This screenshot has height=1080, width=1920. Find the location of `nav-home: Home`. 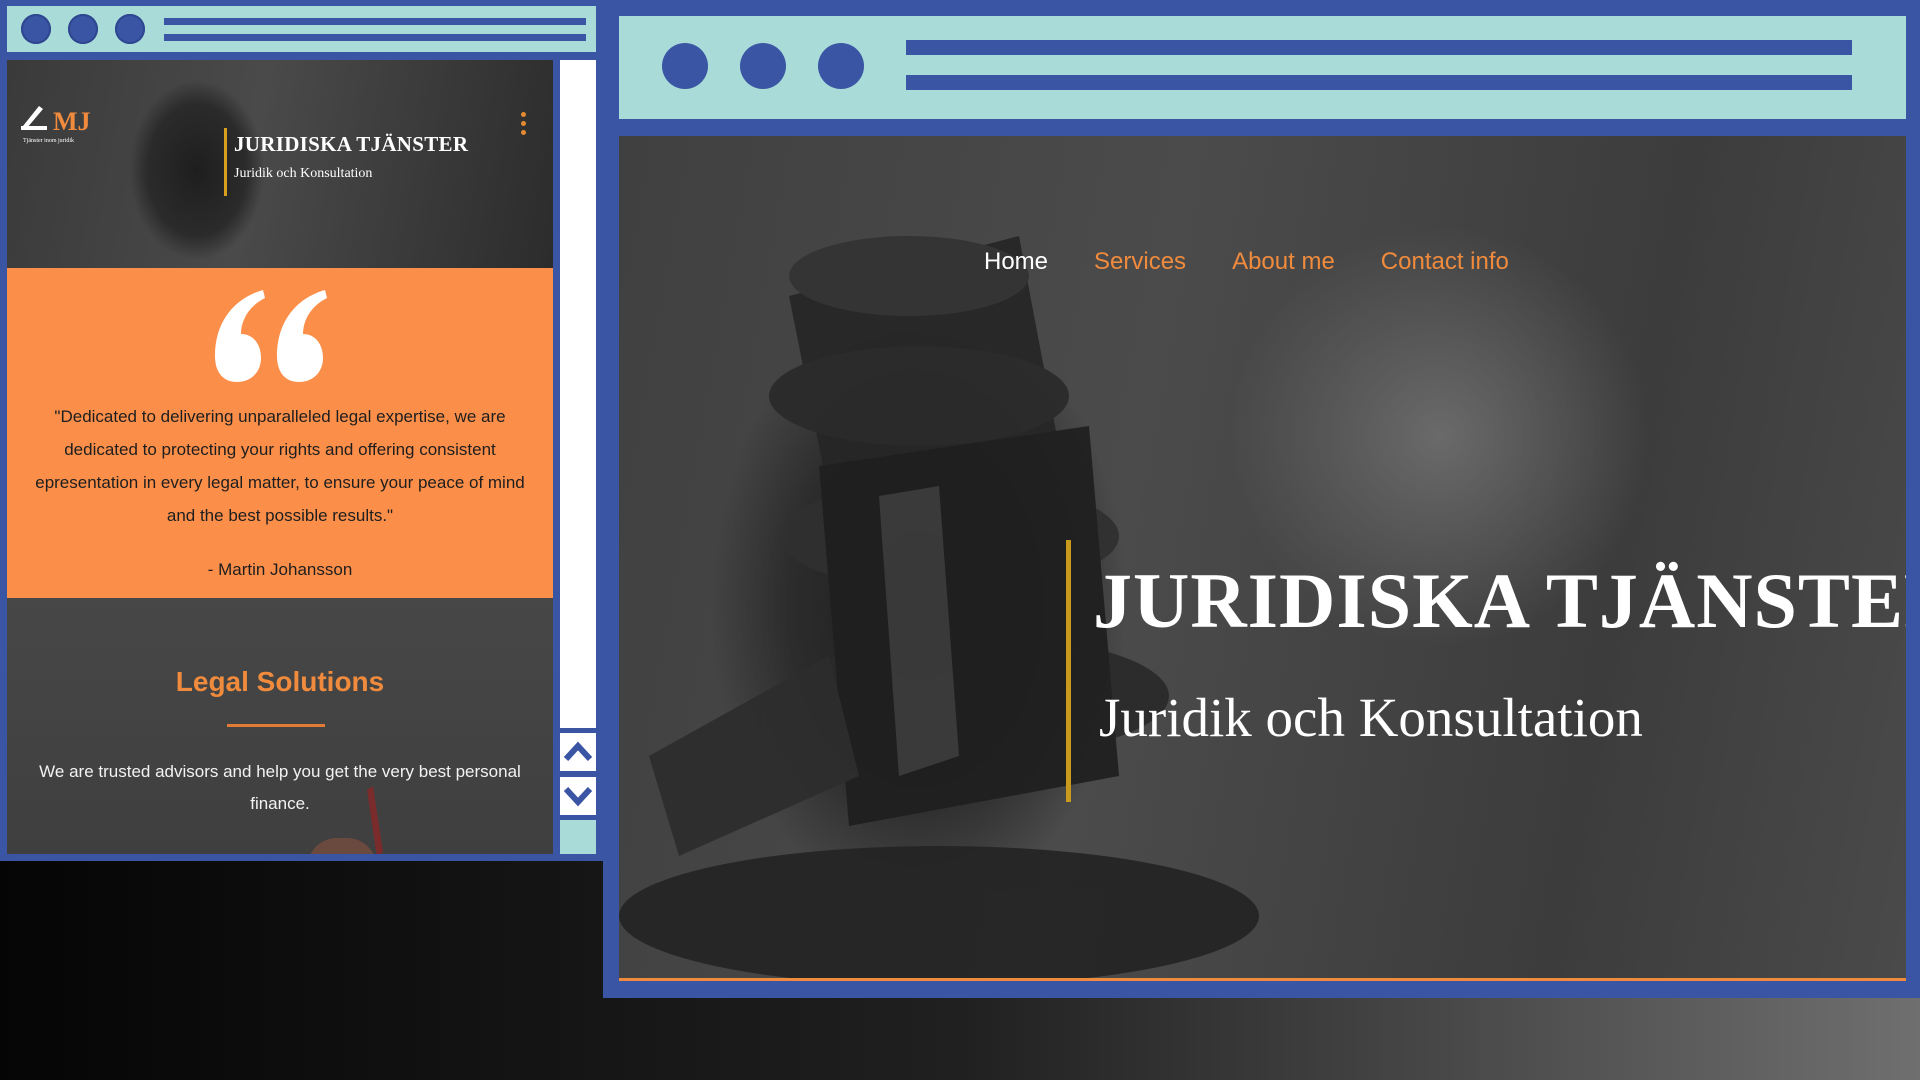

nav-home: Home is located at coordinates (1016, 262).